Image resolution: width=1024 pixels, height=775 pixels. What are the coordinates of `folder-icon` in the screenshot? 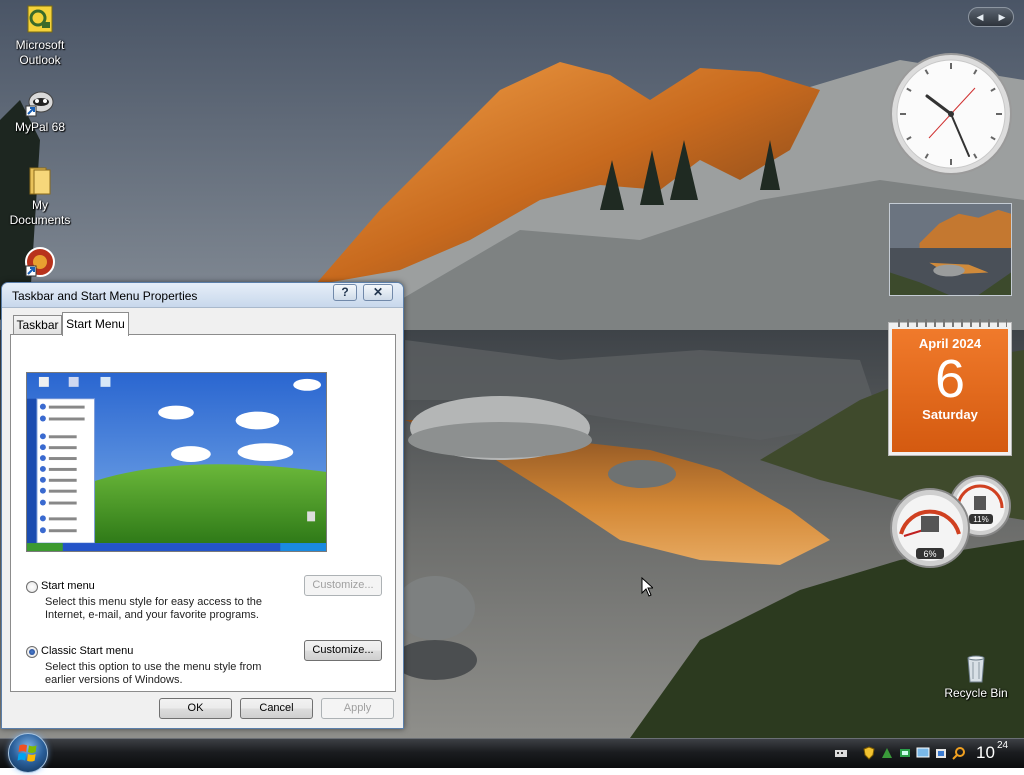 It's located at (40, 181).